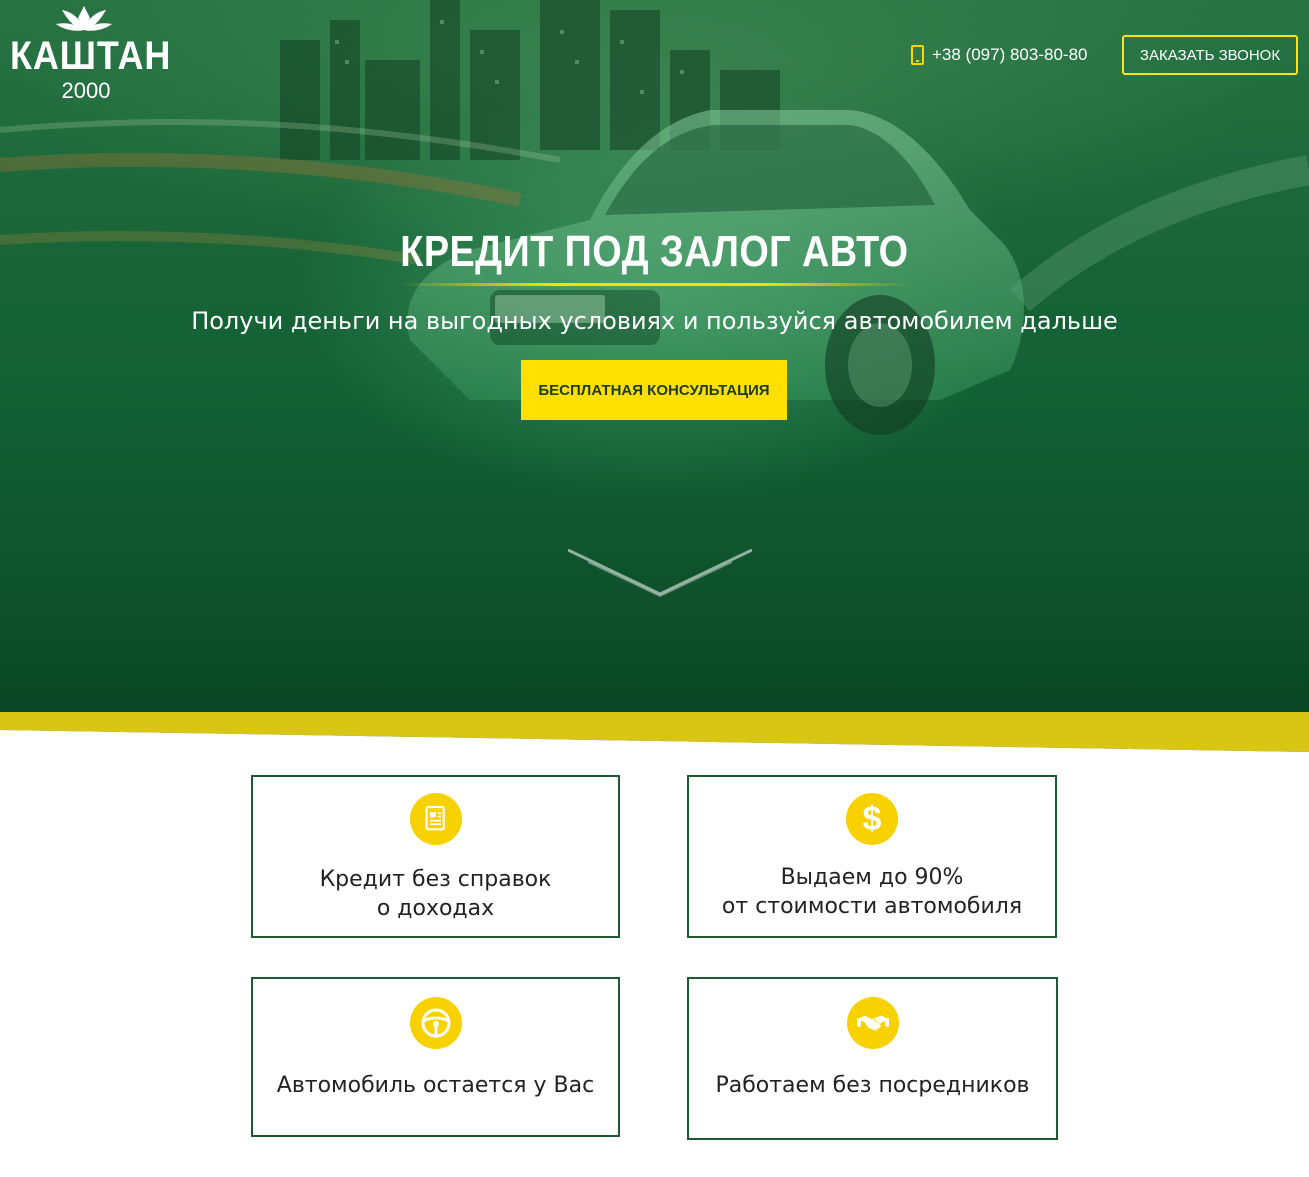 Image resolution: width=1309 pixels, height=1177 pixels. I want to click on feature-line-1: Выдаем до 90%, so click(872, 877).